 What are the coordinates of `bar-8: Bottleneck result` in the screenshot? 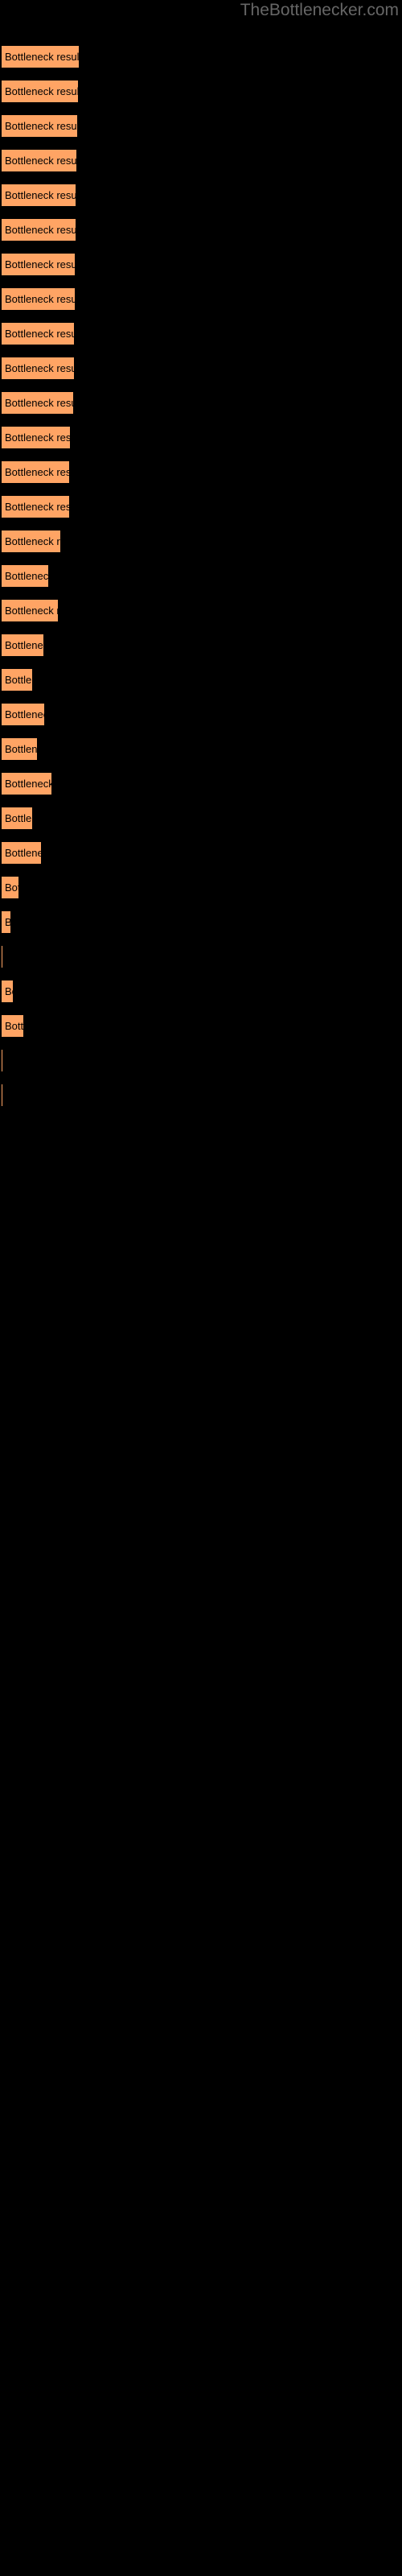 It's located at (38, 298).